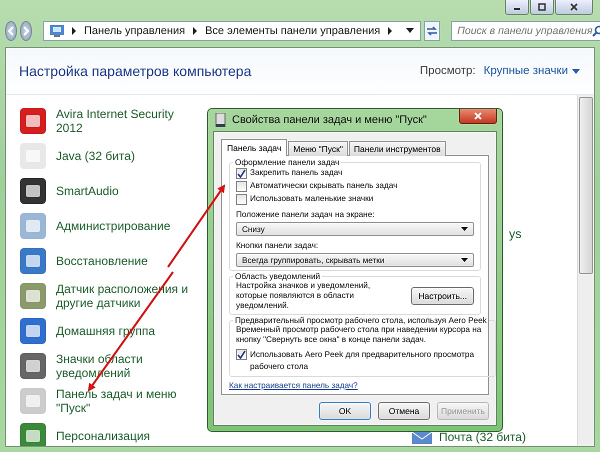 This screenshot has height=452, width=600. Describe the element at coordinates (517, 7) in the screenshot. I see `minimize-button` at that location.